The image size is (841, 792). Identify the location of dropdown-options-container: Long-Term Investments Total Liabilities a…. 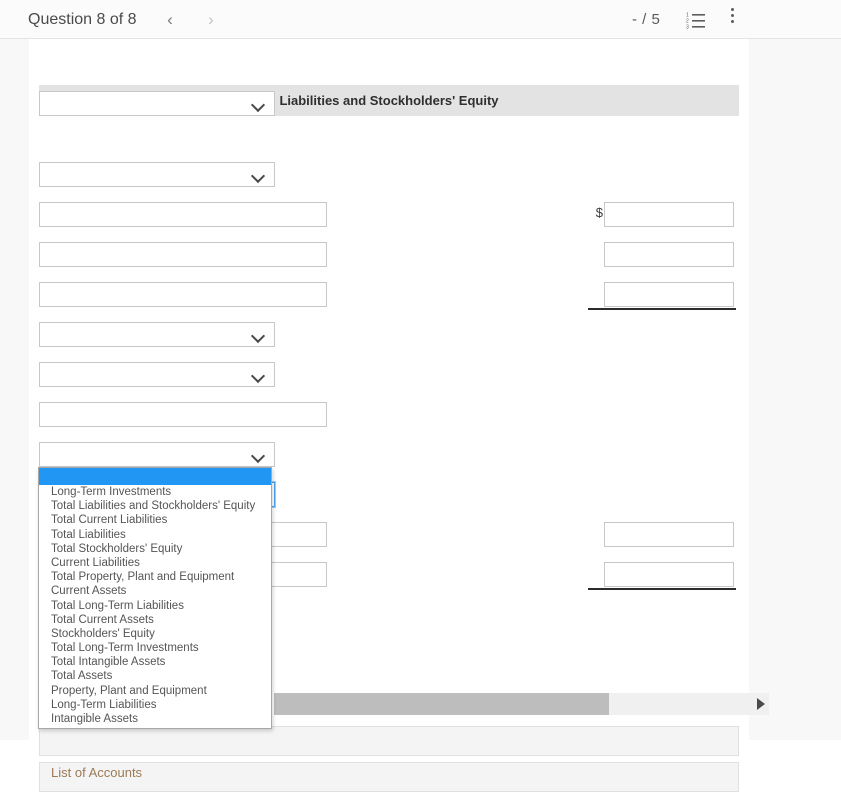
(155, 605).